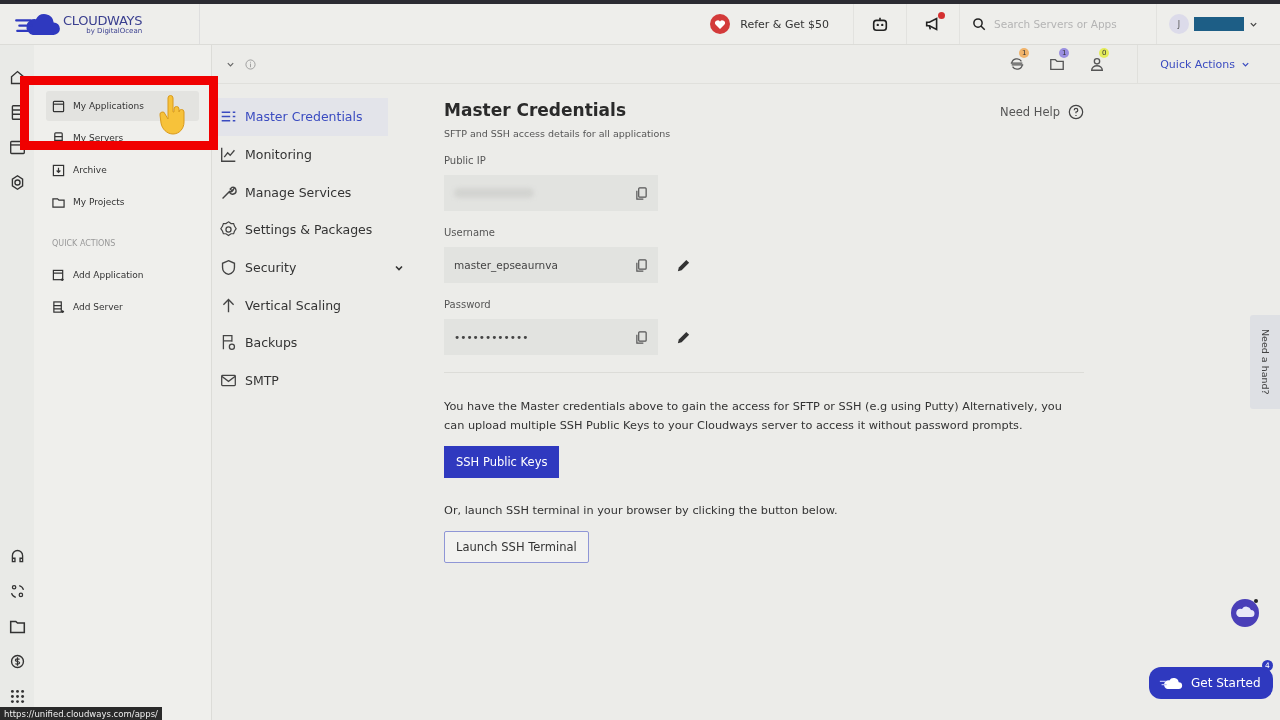 This screenshot has width=1280, height=720. Describe the element at coordinates (312, 343) in the screenshot. I see `menu-item: Backups` at that location.